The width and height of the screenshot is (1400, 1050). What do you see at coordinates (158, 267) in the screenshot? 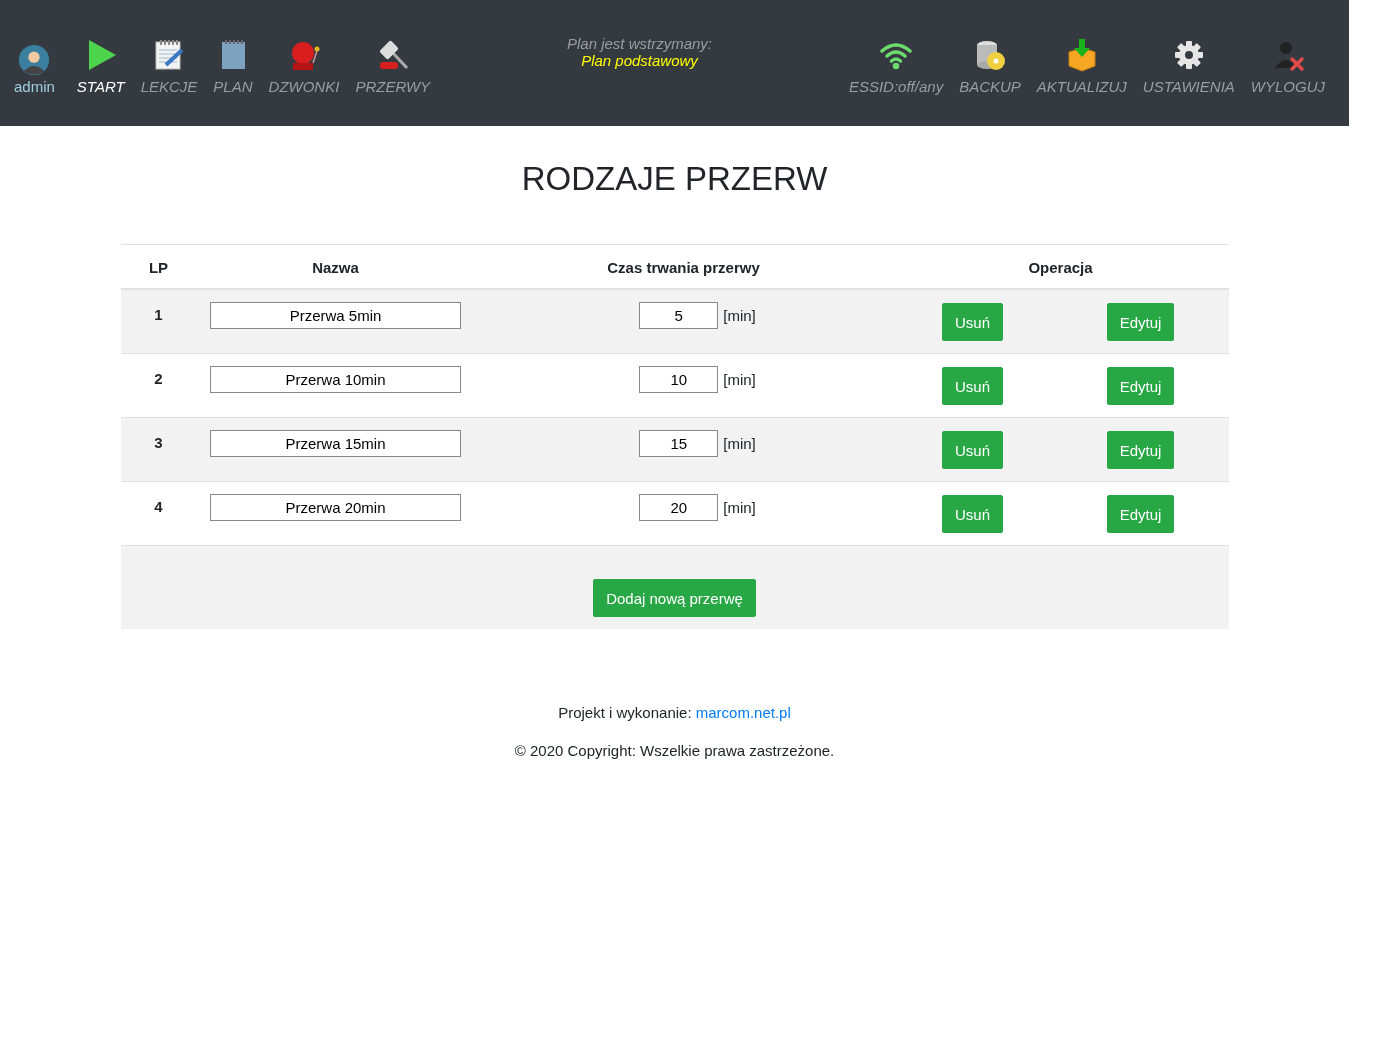
I see `column-header: LP` at bounding box center [158, 267].